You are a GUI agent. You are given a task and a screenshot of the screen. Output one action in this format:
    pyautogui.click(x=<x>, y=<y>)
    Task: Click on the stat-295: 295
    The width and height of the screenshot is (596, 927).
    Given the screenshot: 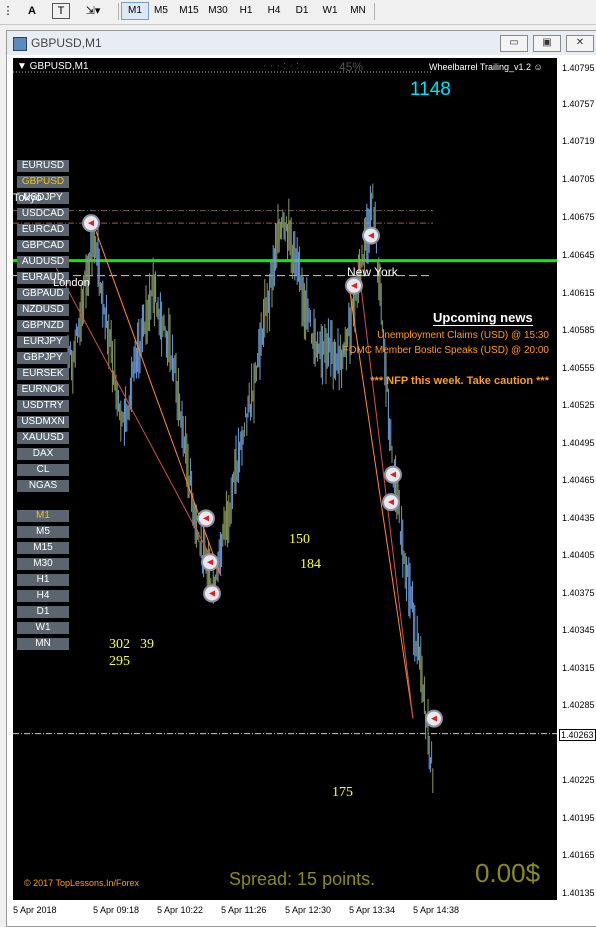 What is the action you would take?
    pyautogui.click(x=119, y=661)
    